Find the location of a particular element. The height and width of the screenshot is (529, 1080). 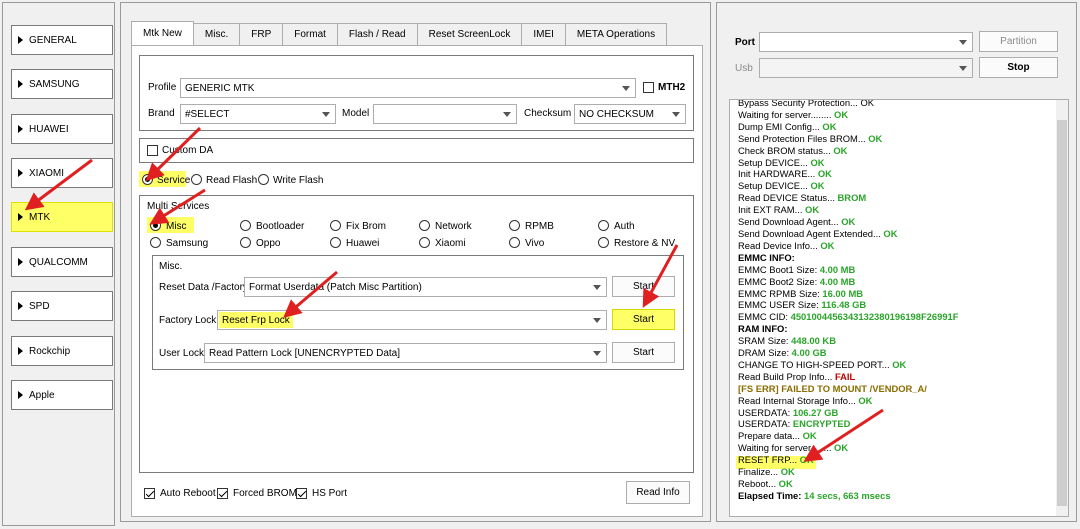

samsung-radio is located at coordinates (155, 242).